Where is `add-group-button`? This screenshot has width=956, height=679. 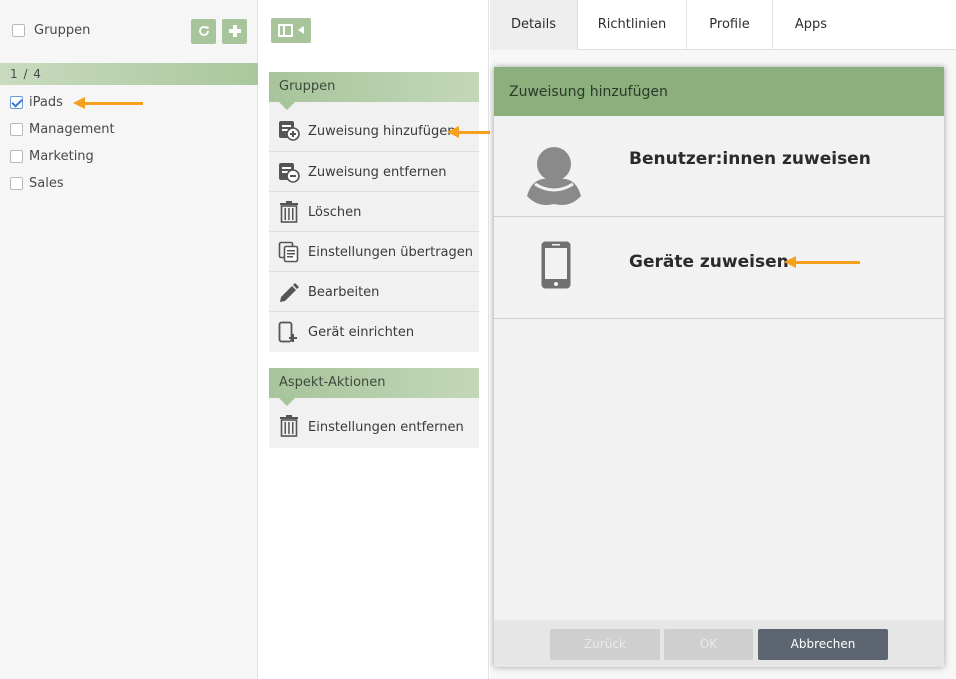 add-group-button is located at coordinates (234, 31).